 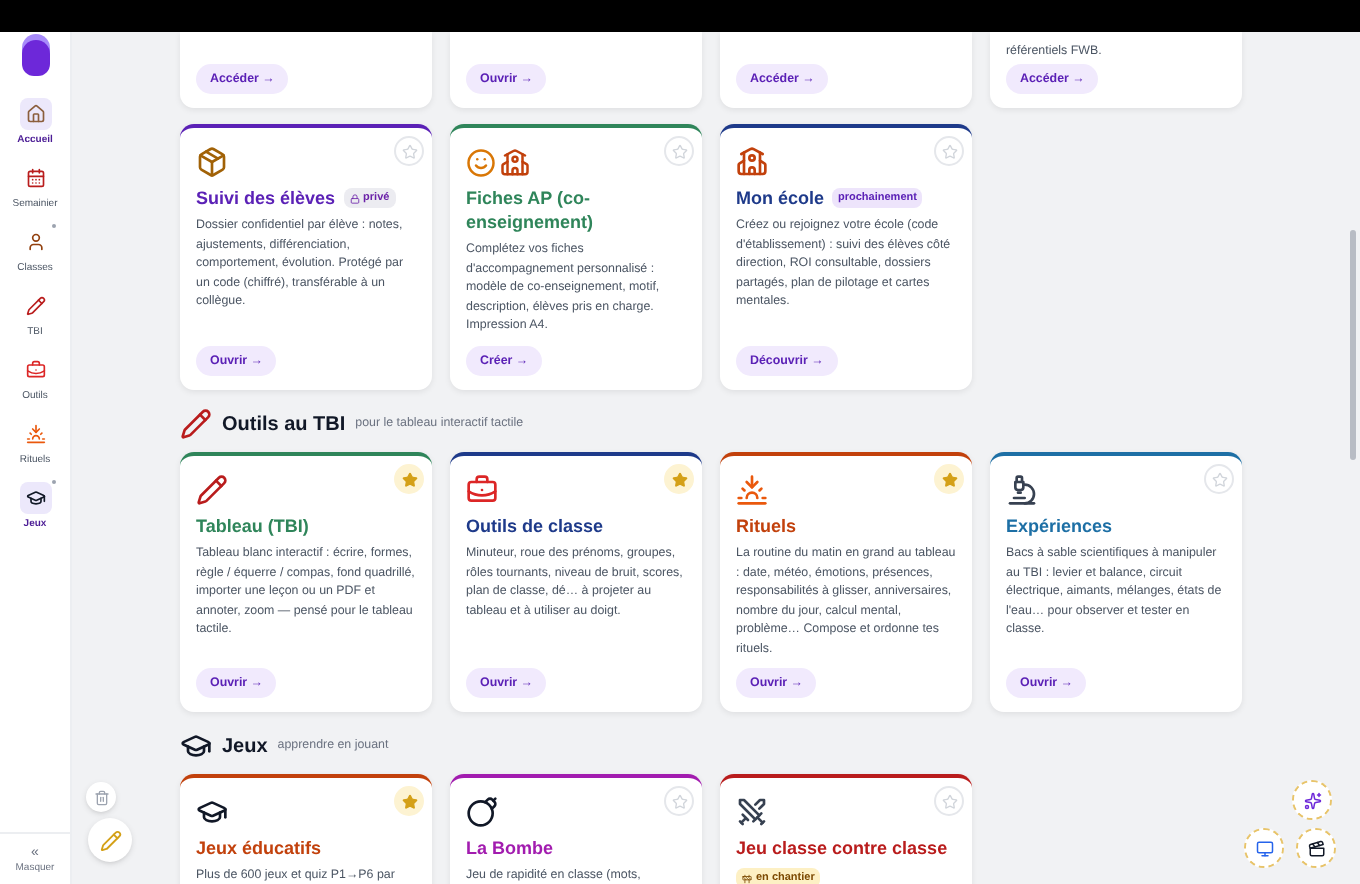 I want to click on card-title: La Bombe, so click(x=510, y=848).